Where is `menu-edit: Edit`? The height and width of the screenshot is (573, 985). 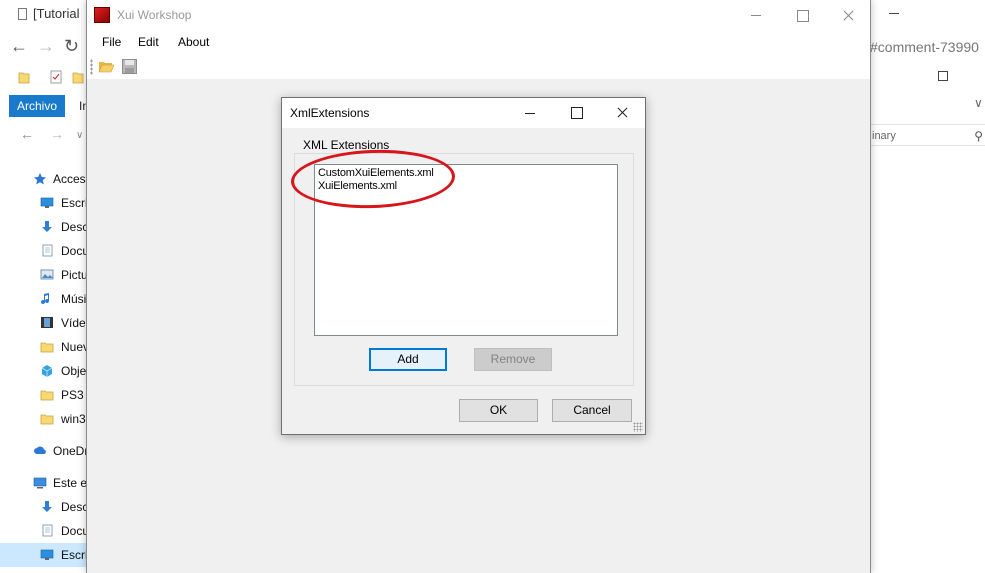
menu-edit: Edit is located at coordinates (148, 42).